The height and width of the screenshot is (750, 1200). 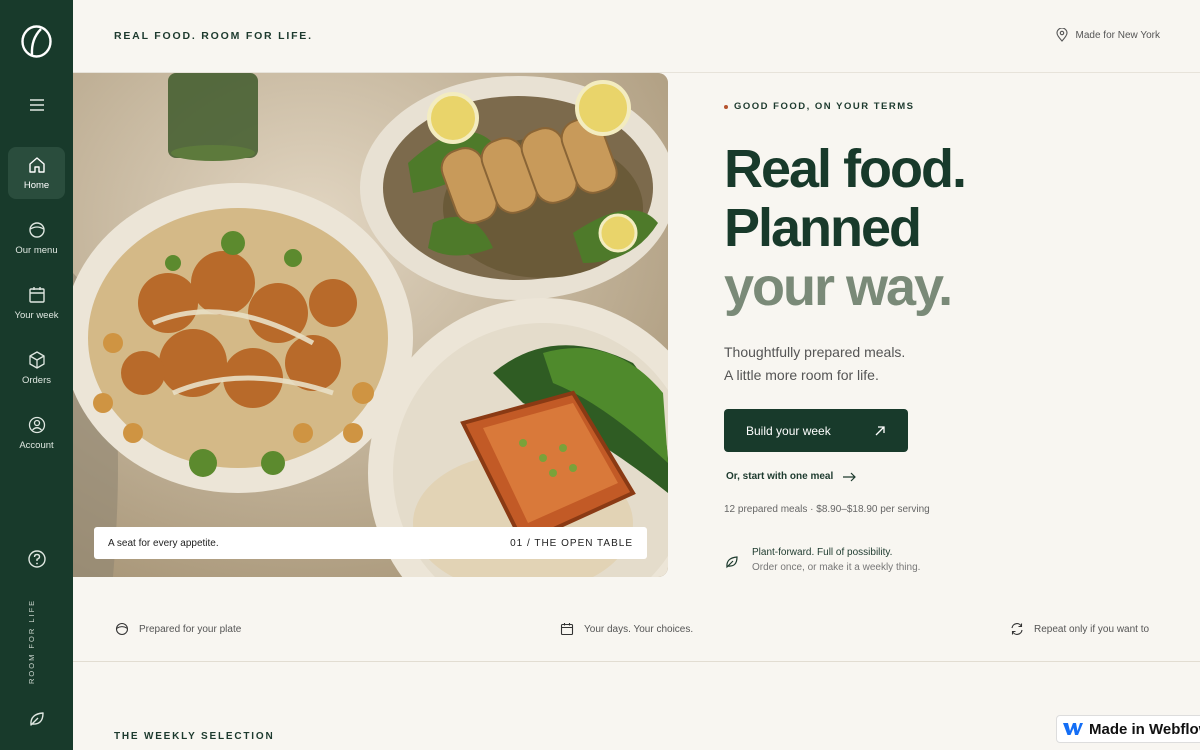 What do you see at coordinates (194, 736) in the screenshot?
I see `weekly-selection-title: THE WEEKLY SELECTION` at bounding box center [194, 736].